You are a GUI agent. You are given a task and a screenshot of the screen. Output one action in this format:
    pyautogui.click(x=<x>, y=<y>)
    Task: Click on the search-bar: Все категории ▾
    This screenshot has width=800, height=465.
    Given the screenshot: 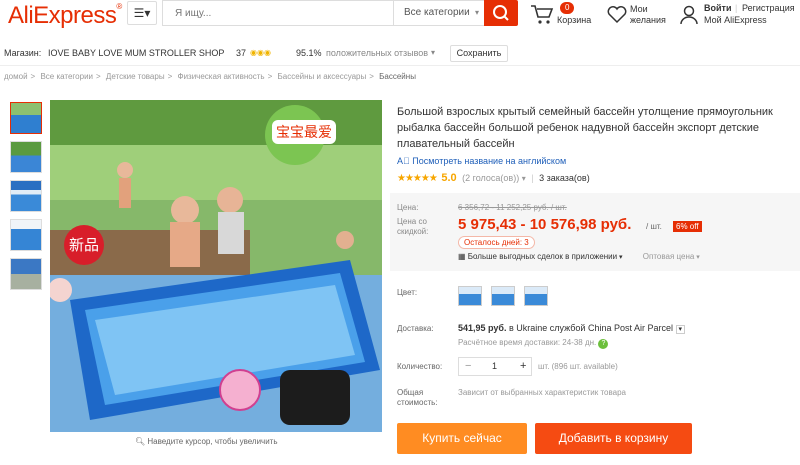 What is the action you would take?
    pyautogui.click(x=323, y=13)
    